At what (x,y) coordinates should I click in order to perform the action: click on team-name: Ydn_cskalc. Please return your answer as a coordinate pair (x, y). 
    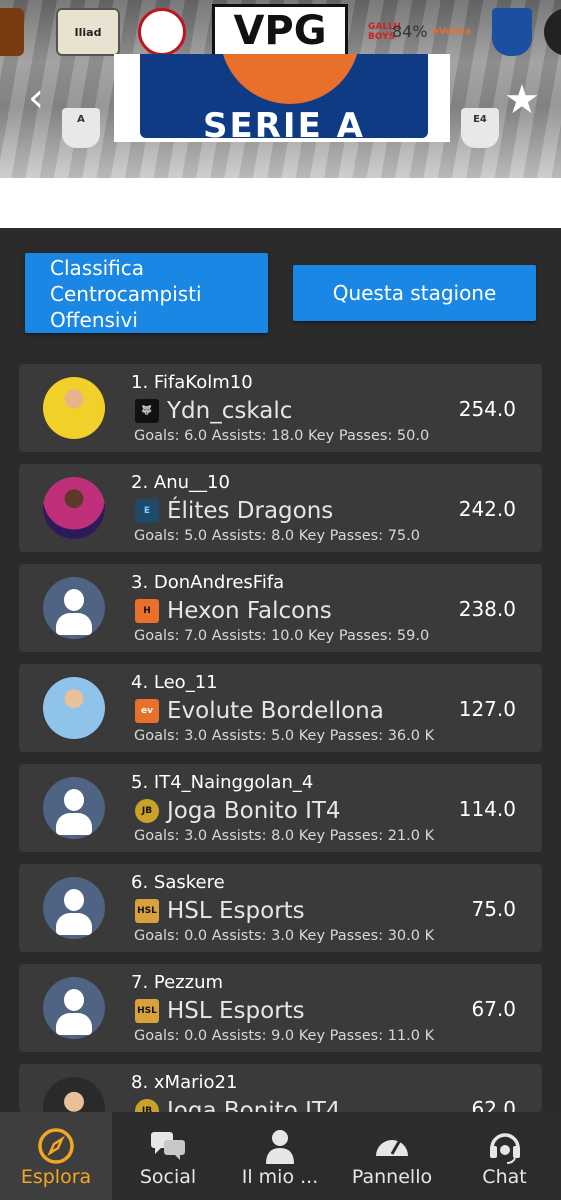
    Looking at the image, I should click on (230, 411).